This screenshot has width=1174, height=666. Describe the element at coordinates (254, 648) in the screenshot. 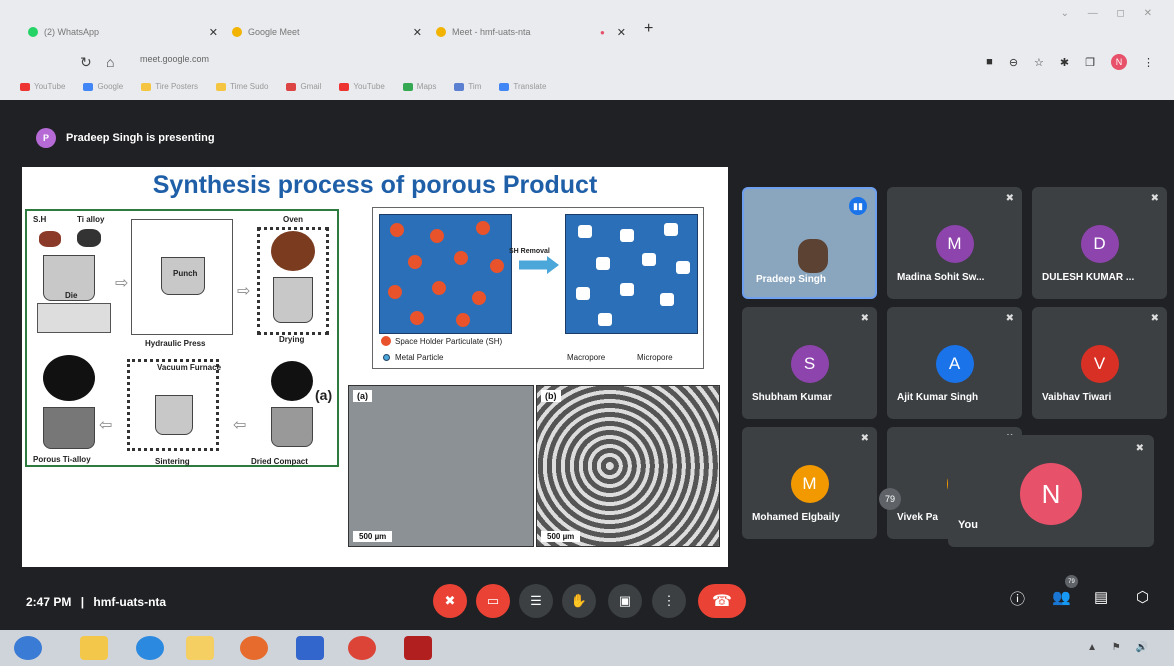

I see `firefox-icon` at that location.